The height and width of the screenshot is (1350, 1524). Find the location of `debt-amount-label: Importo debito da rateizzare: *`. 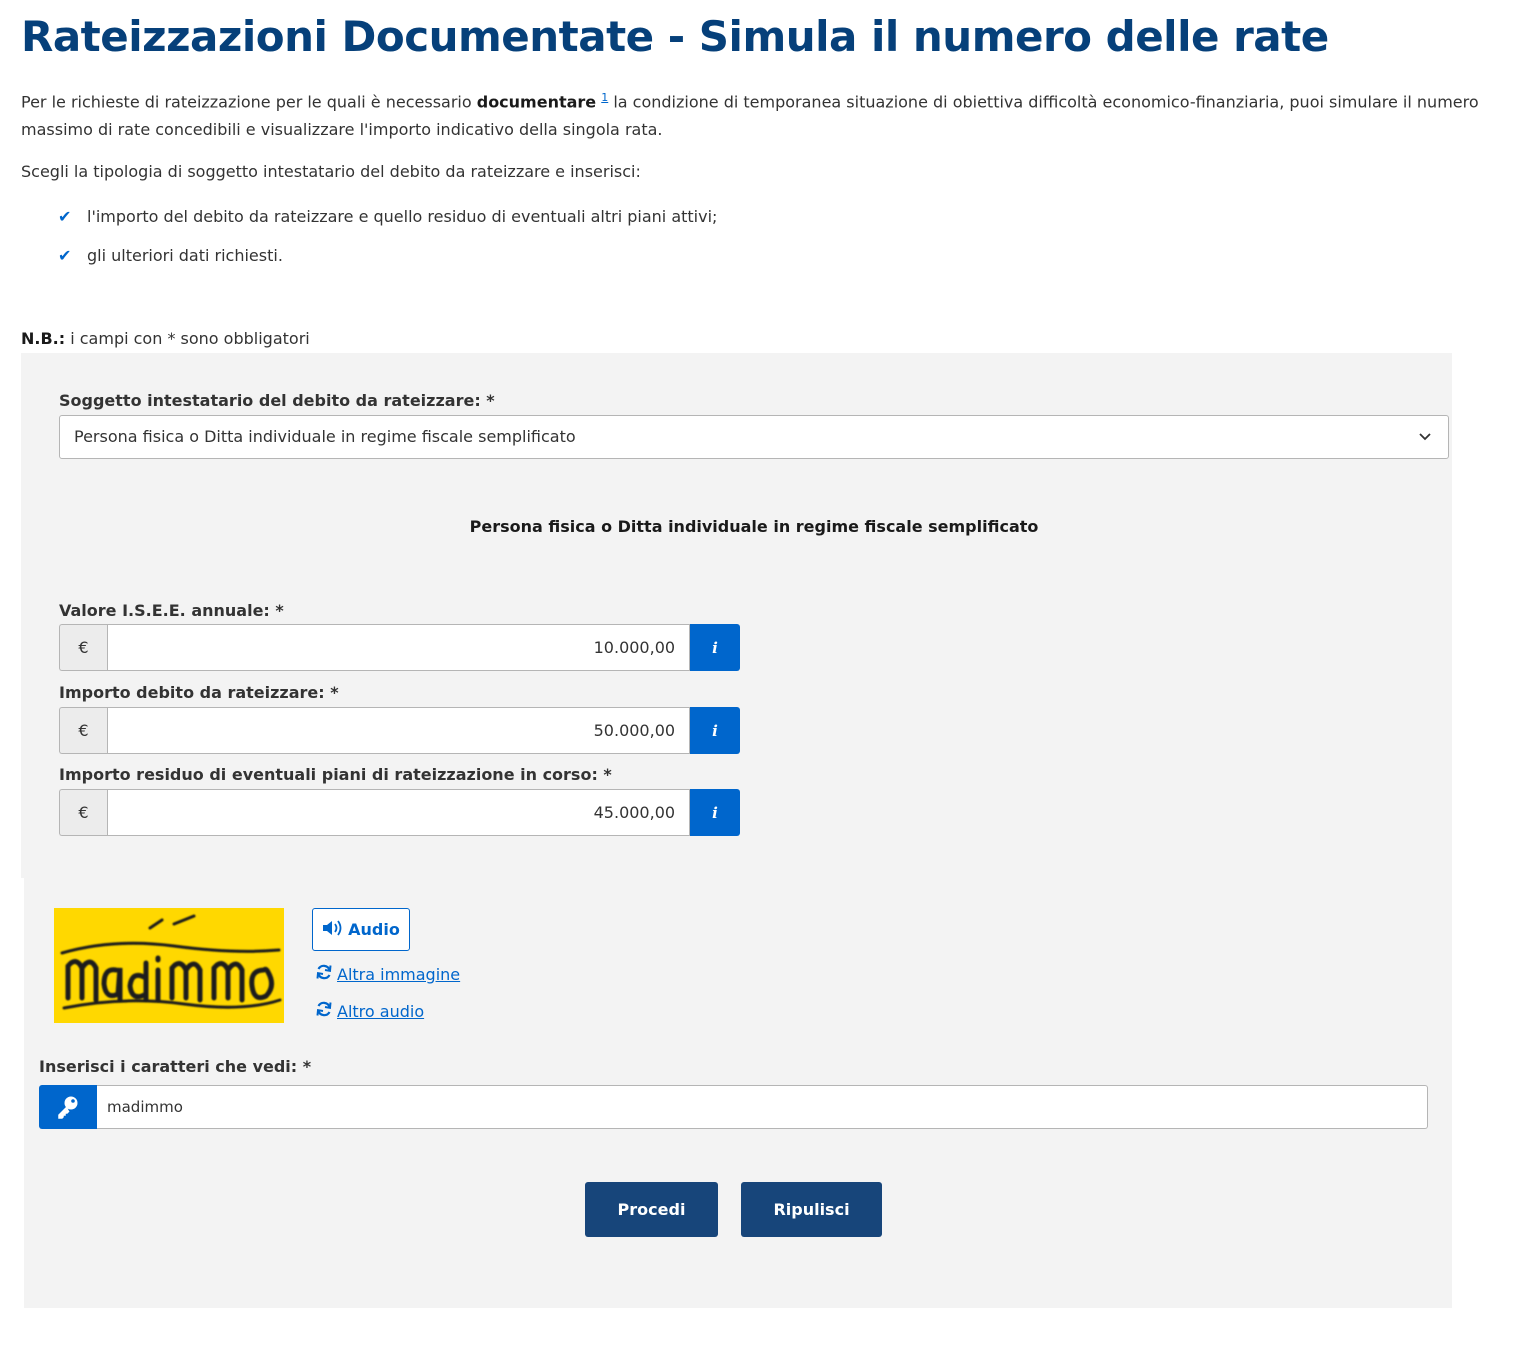

debt-amount-label: Importo debito da rateizzare: * is located at coordinates (199, 692).